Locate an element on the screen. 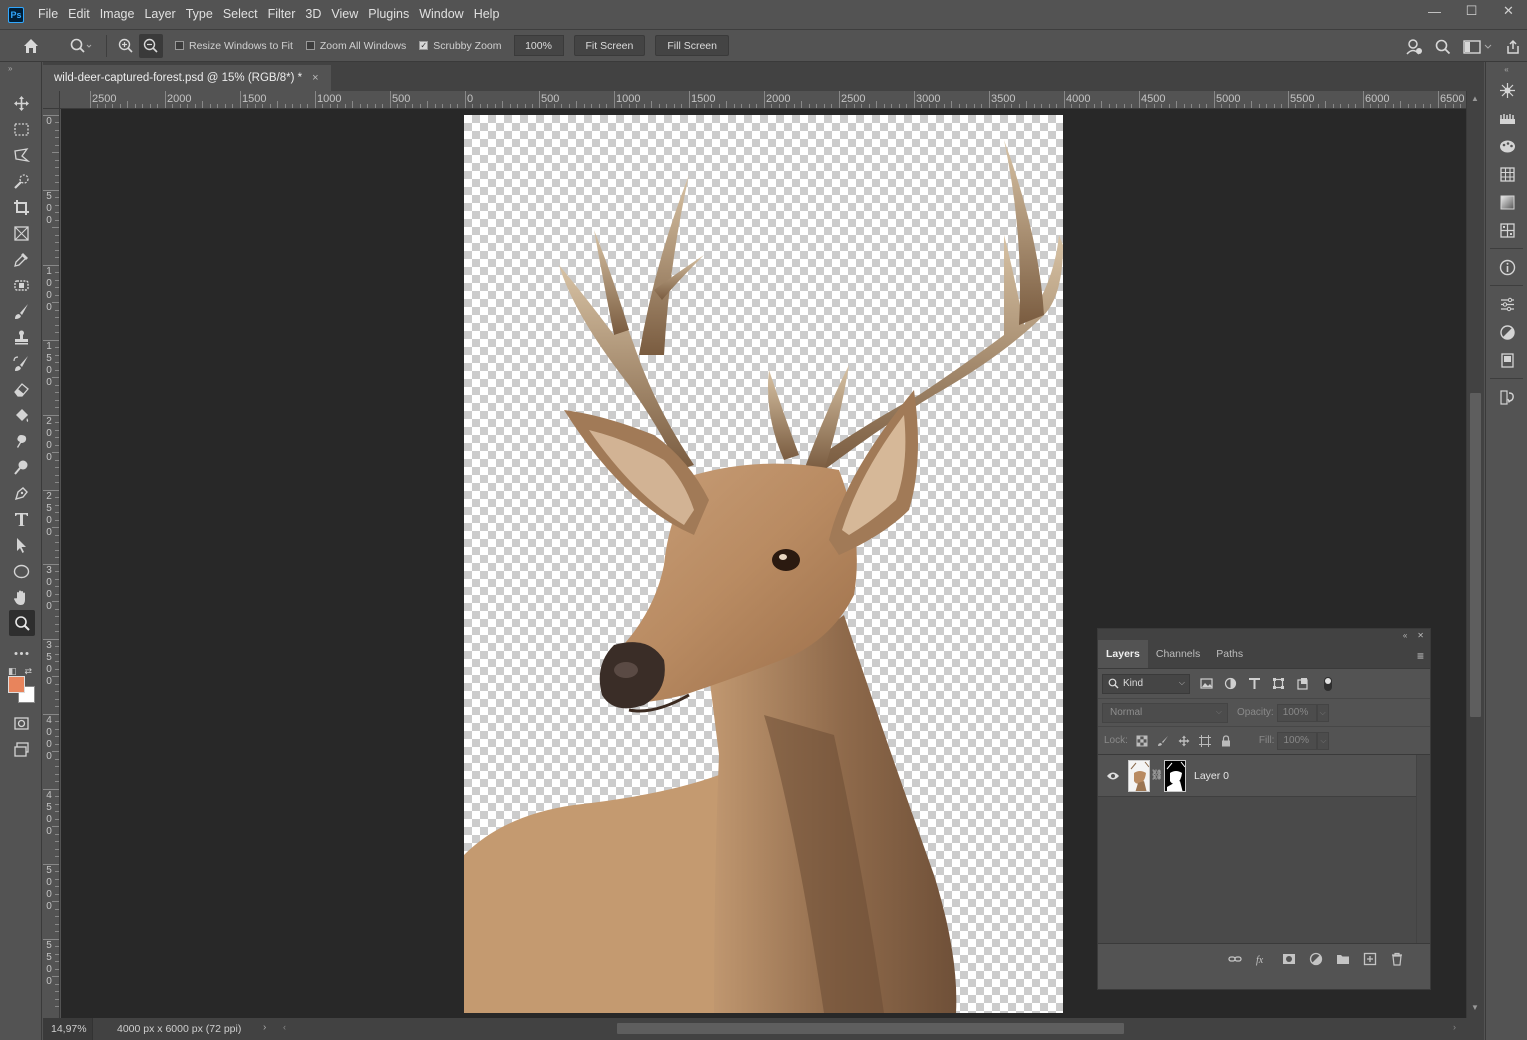 This screenshot has width=1527, height=1040. vertical-scroll-thumb is located at coordinates (1475, 555).